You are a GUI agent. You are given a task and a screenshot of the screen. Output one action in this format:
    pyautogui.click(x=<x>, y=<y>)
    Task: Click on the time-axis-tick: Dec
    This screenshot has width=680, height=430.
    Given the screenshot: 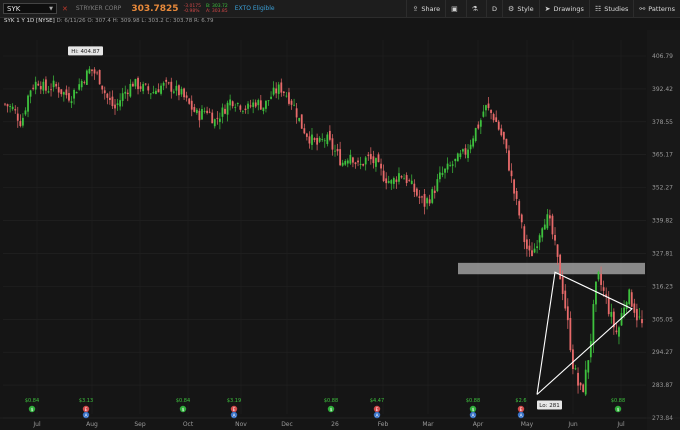 What is the action you would take?
    pyautogui.click(x=287, y=424)
    